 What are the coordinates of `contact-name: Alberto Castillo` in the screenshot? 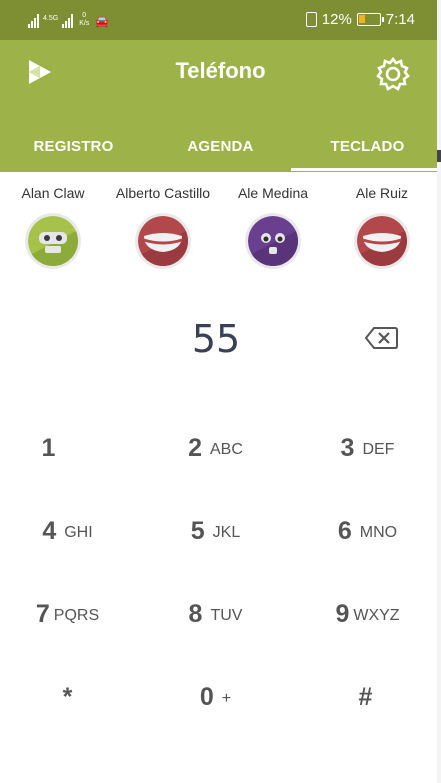 It's located at (163, 193).